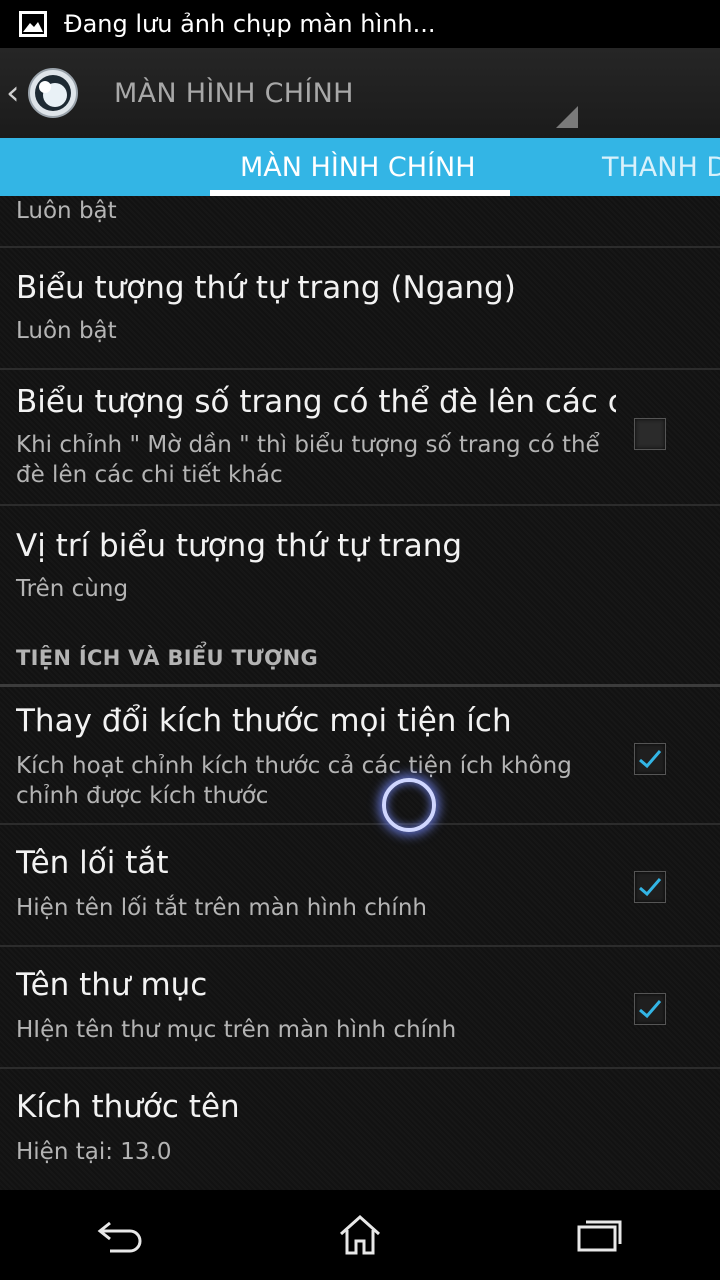 Image resolution: width=720 pixels, height=1280 pixels. Describe the element at coordinates (94, 1152) in the screenshot. I see `list-item-summary: Hiện tại: 13.0` at that location.